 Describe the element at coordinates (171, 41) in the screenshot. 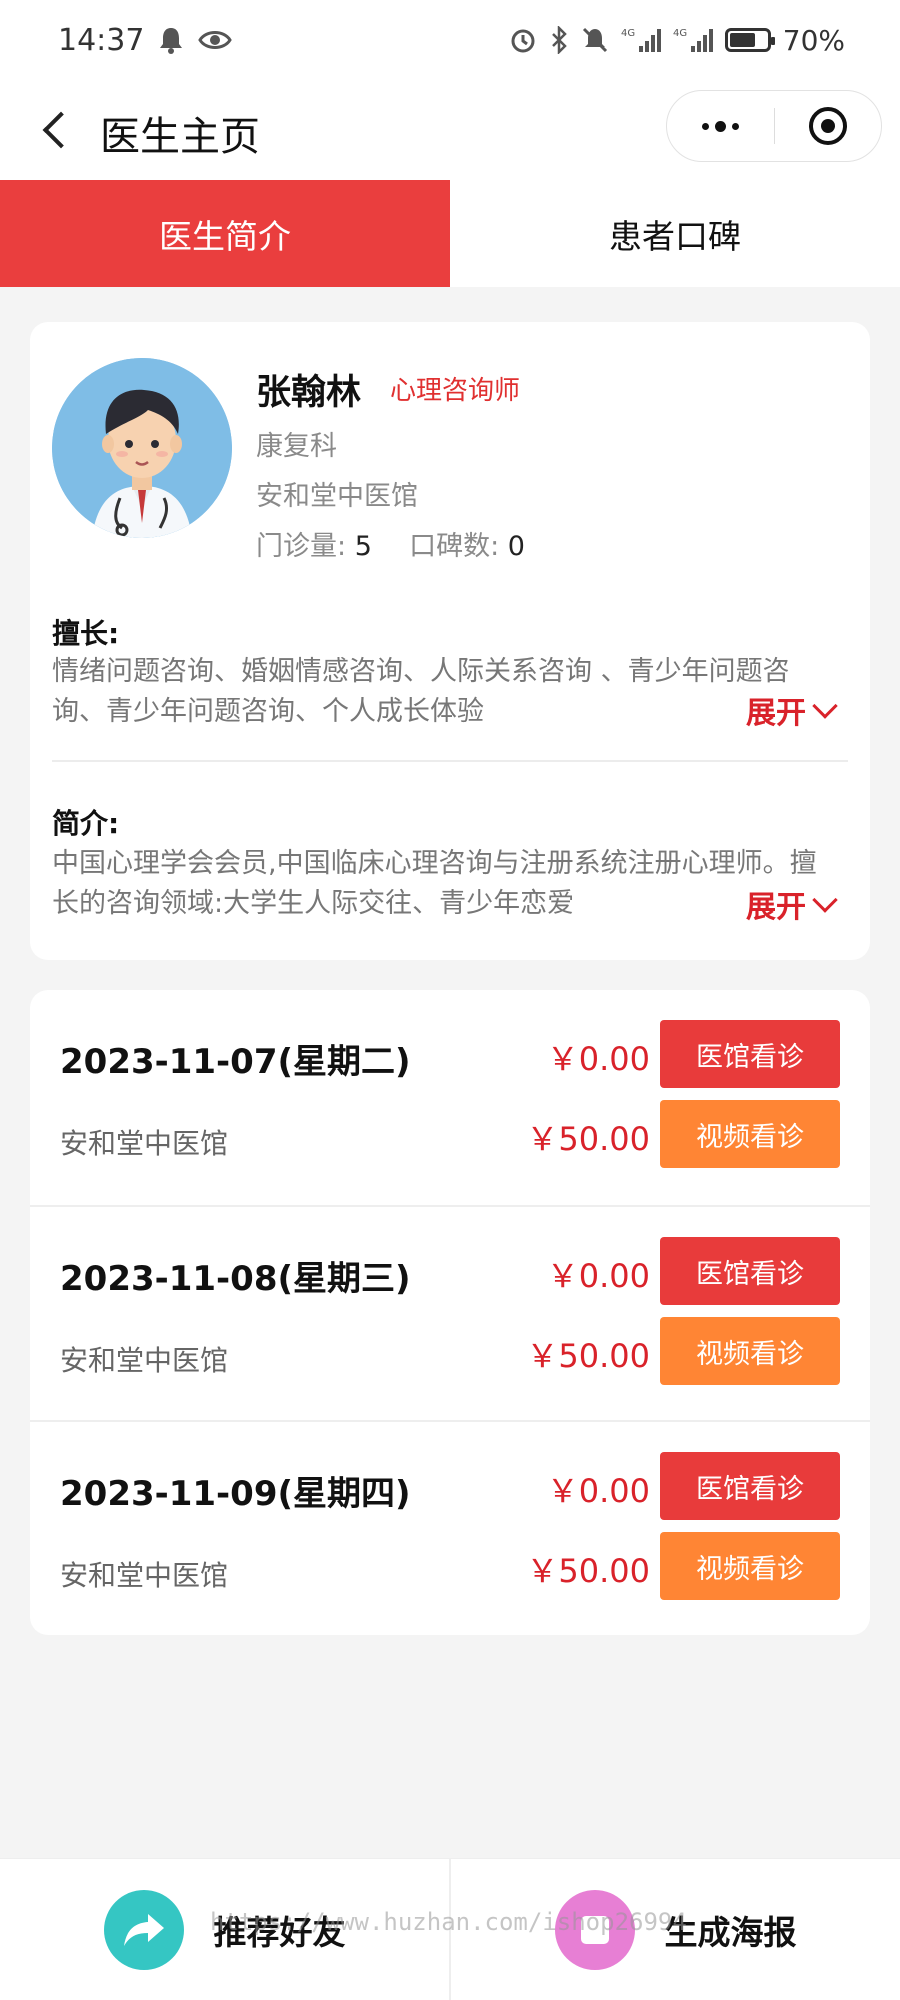

I see `notification-bell-icon` at that location.